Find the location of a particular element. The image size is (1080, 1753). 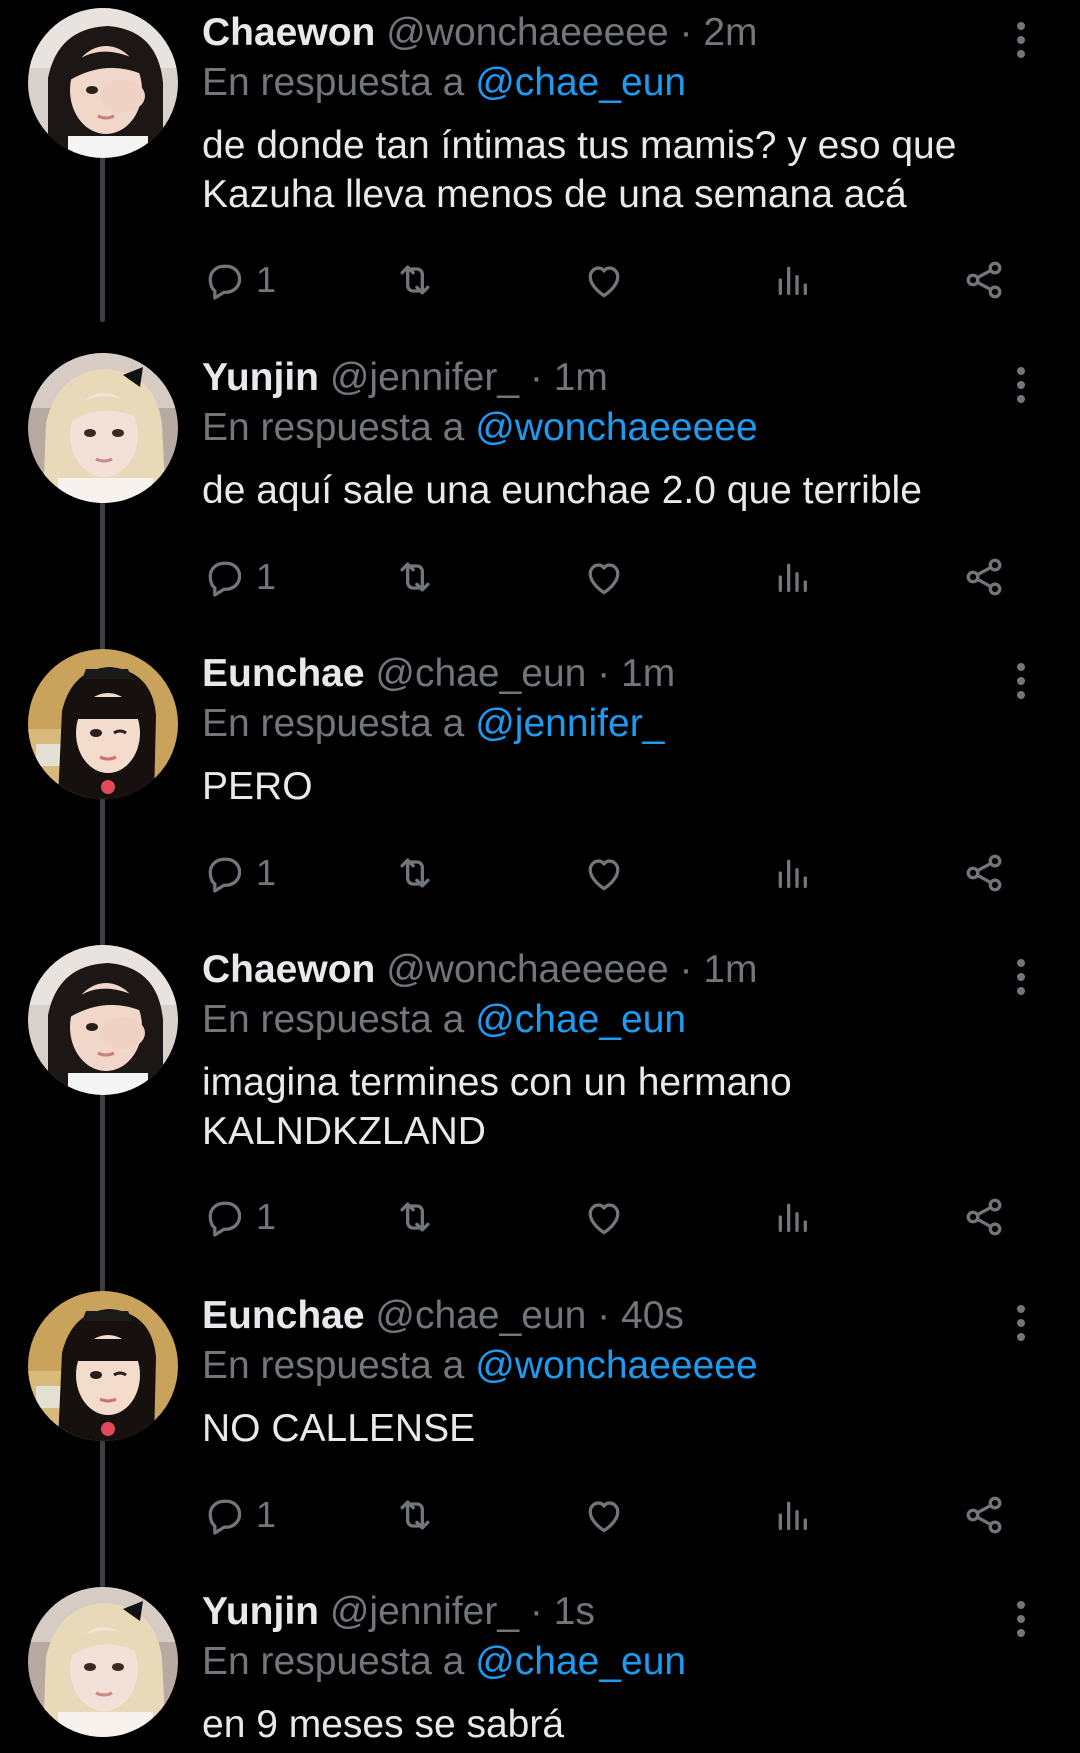

tweet-header: Yunjin @jennifer_ · 1m is located at coordinates (602, 378).